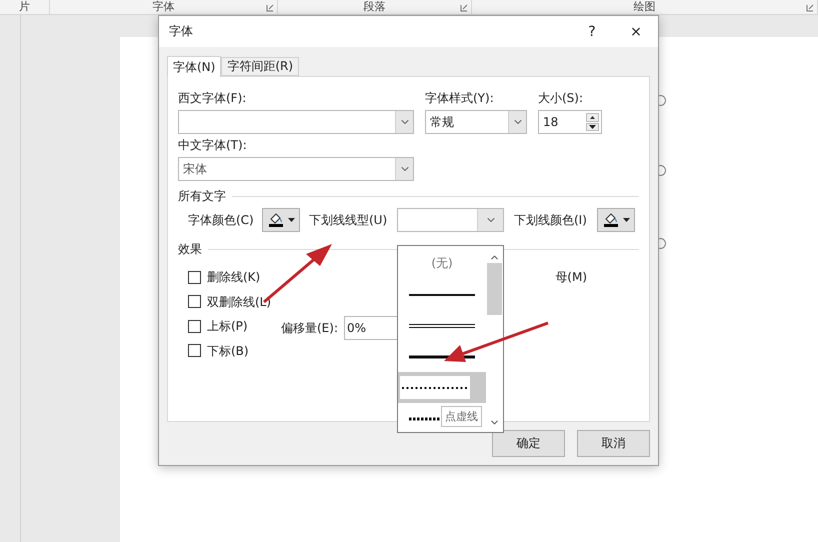  What do you see at coordinates (551, 220) in the screenshot?
I see `field-label: 下划线颜色(I)` at bounding box center [551, 220].